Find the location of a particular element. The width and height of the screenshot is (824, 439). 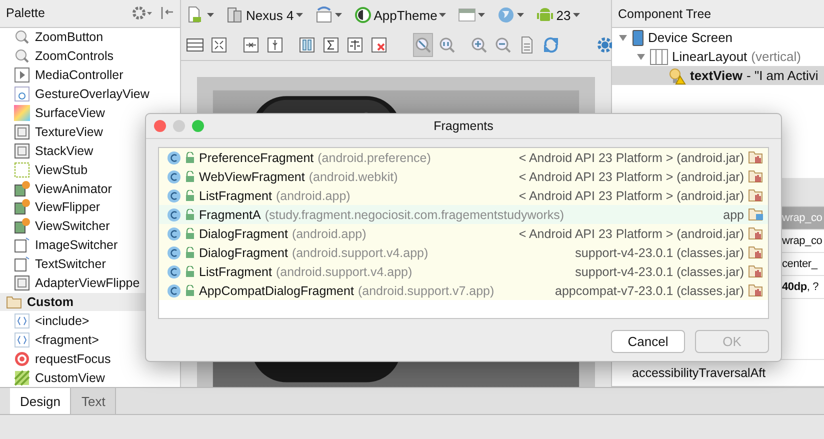

palette-item: CustomView is located at coordinates (70, 377).